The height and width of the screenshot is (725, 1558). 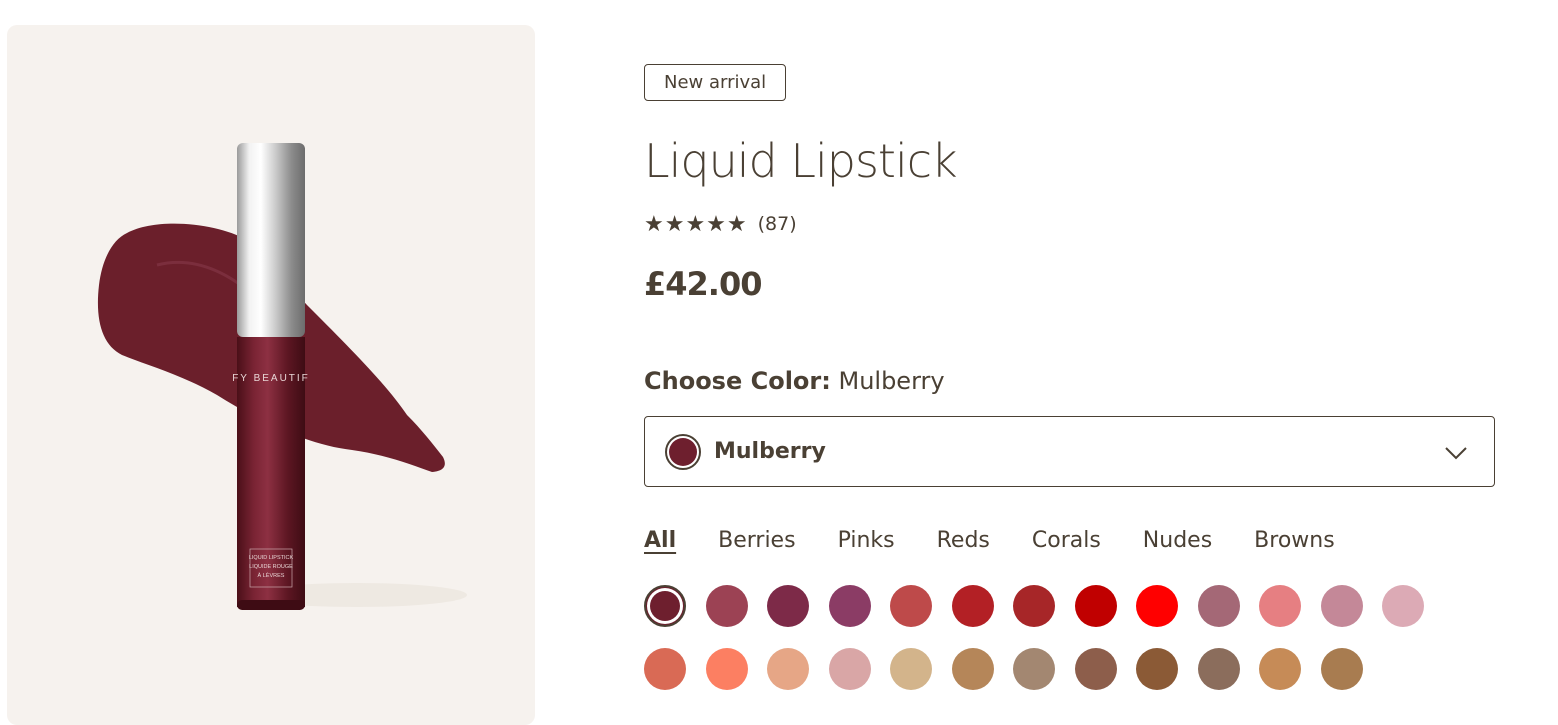 I want to click on filter-tab-reds: Reds, so click(x=963, y=540).